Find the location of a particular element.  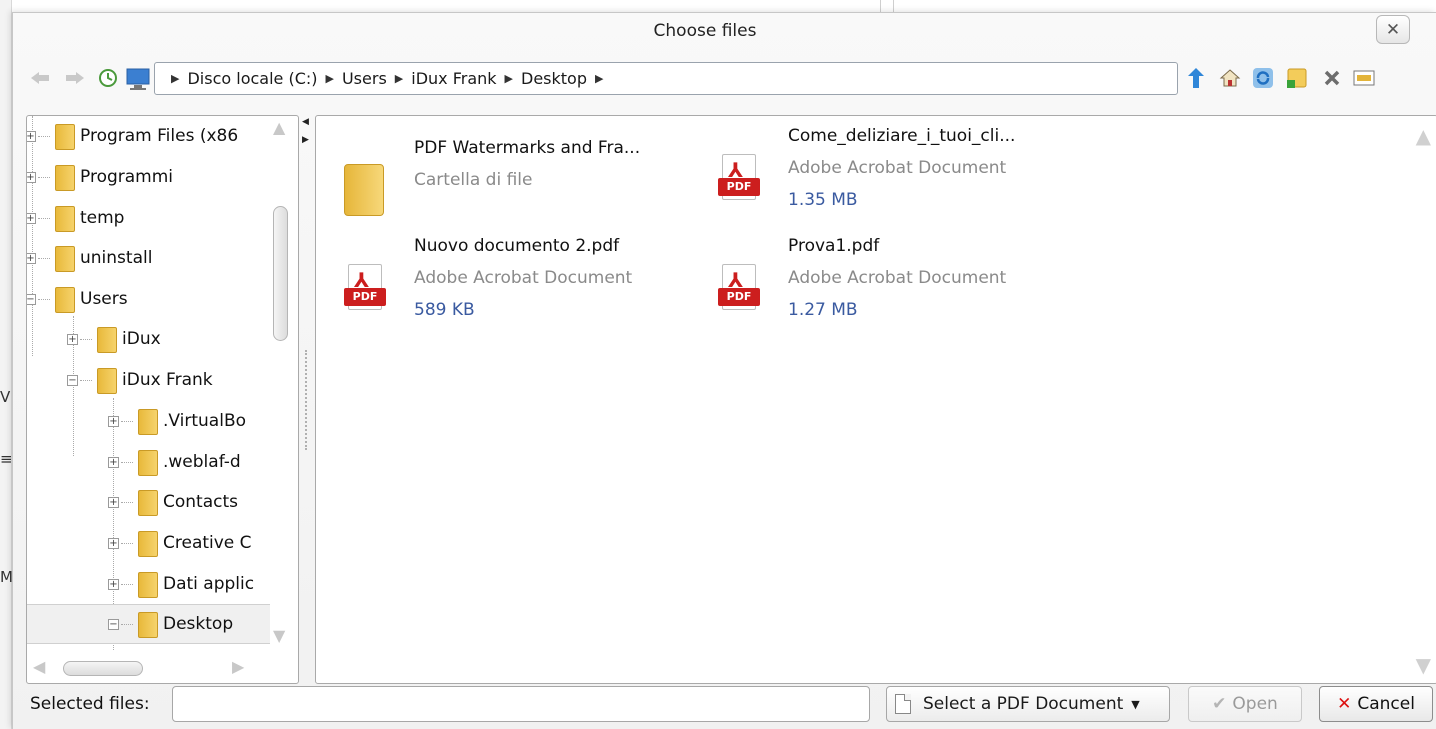

background-text: V is located at coordinates (5, 397).